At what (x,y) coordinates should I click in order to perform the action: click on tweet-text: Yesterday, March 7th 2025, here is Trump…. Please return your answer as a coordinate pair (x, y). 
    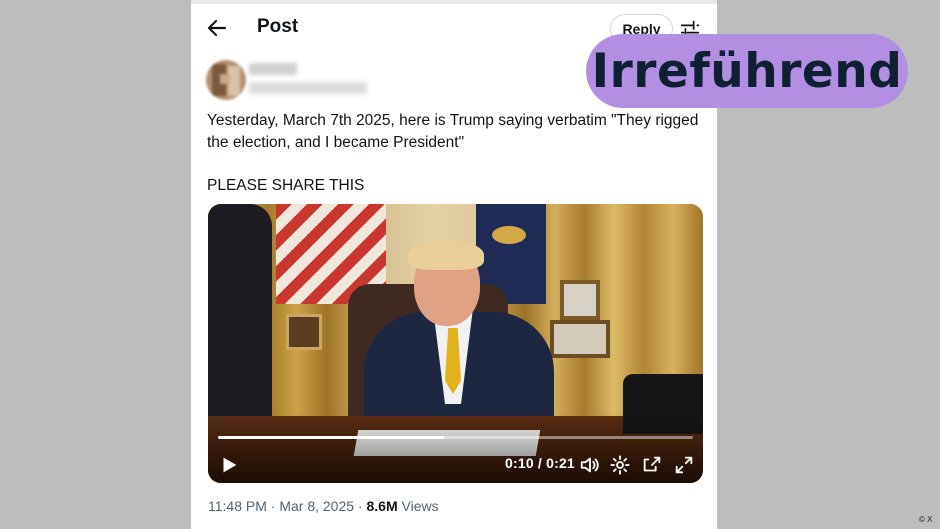
    Looking at the image, I should click on (457, 164).